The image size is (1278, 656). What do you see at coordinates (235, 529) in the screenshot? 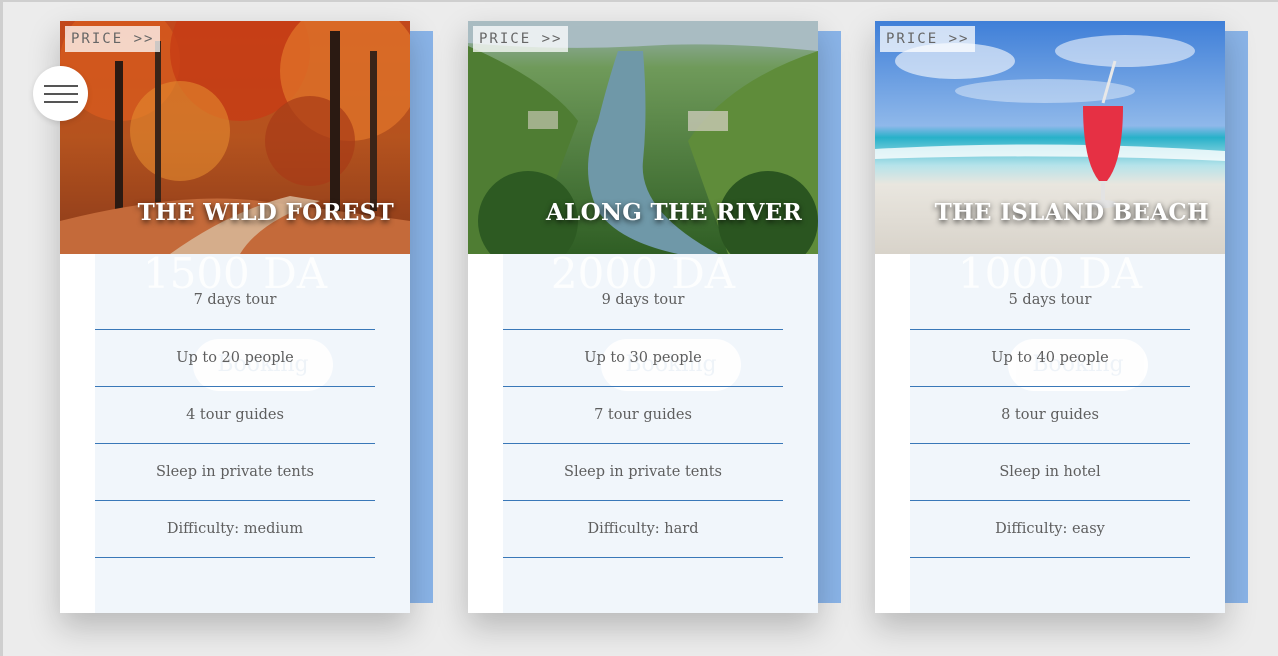
I see `detail-difficulty: Difficulty: medium` at bounding box center [235, 529].